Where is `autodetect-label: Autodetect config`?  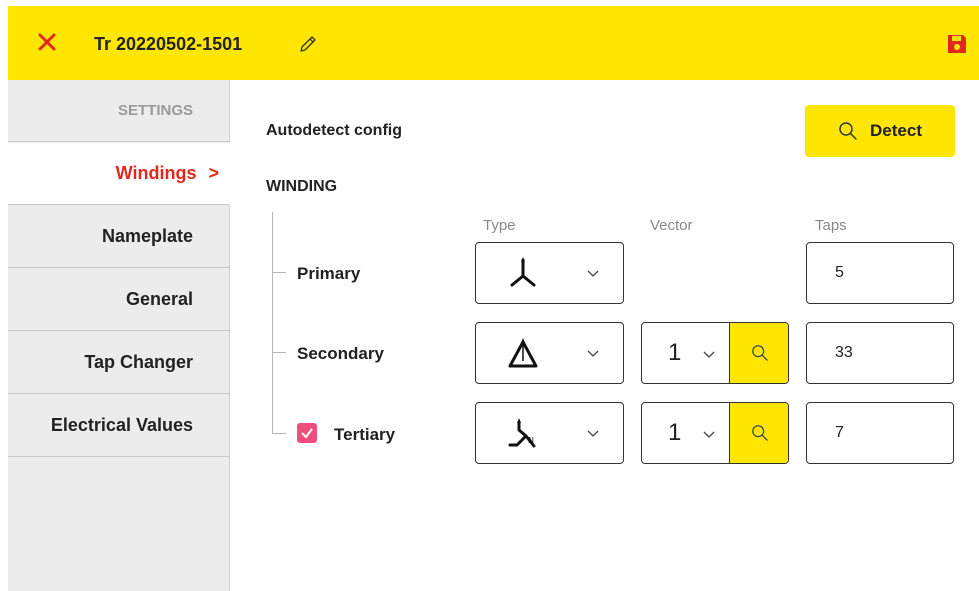
autodetect-label: Autodetect config is located at coordinates (334, 130).